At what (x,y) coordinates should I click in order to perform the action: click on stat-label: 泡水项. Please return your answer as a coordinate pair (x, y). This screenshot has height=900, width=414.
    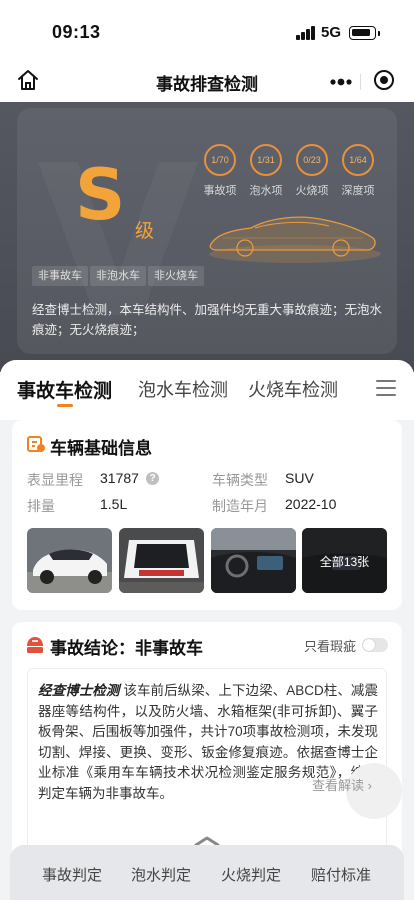
    Looking at the image, I should click on (266, 191).